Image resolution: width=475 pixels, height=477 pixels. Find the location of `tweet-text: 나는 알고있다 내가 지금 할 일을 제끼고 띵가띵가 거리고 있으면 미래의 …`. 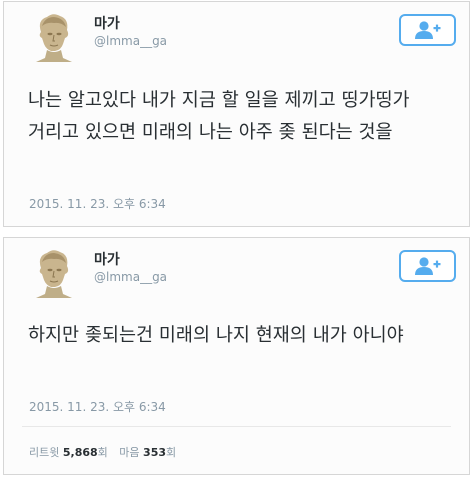

tweet-text: 나는 알고있다 내가 지금 할 일을 제끼고 띵가띵가 거리고 있으면 미래의 … is located at coordinates (219, 116).